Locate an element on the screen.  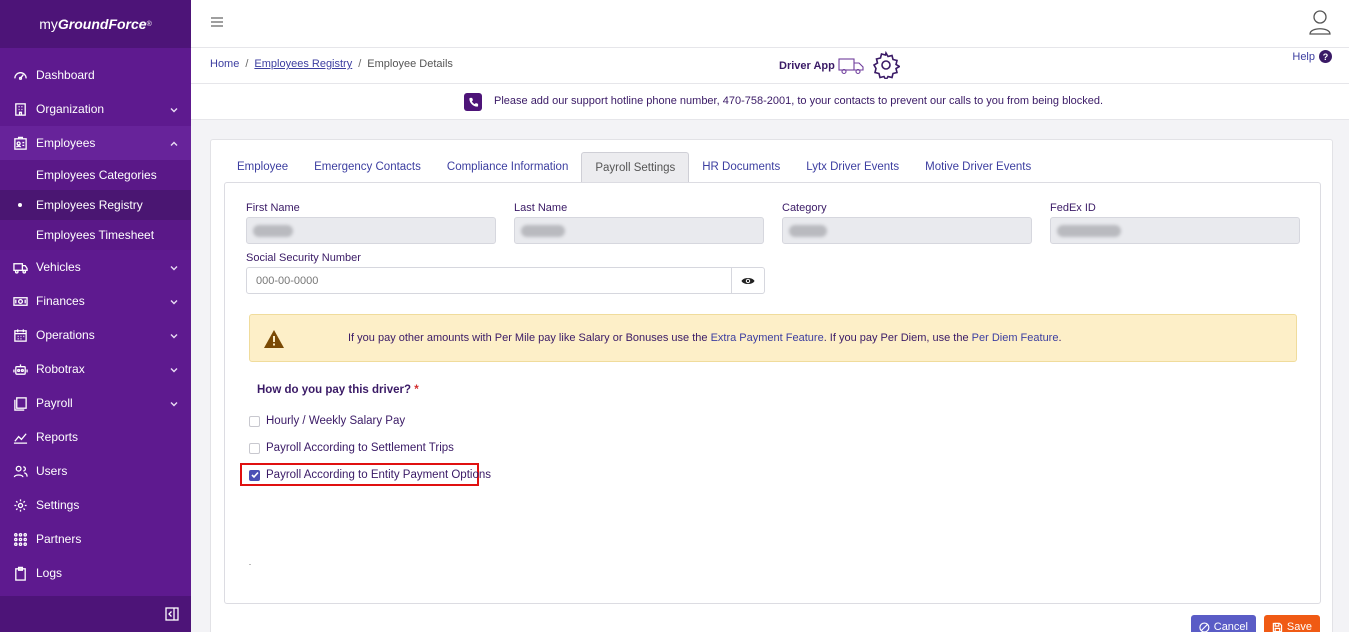
user-profile-icon is located at coordinates (1320, 22).